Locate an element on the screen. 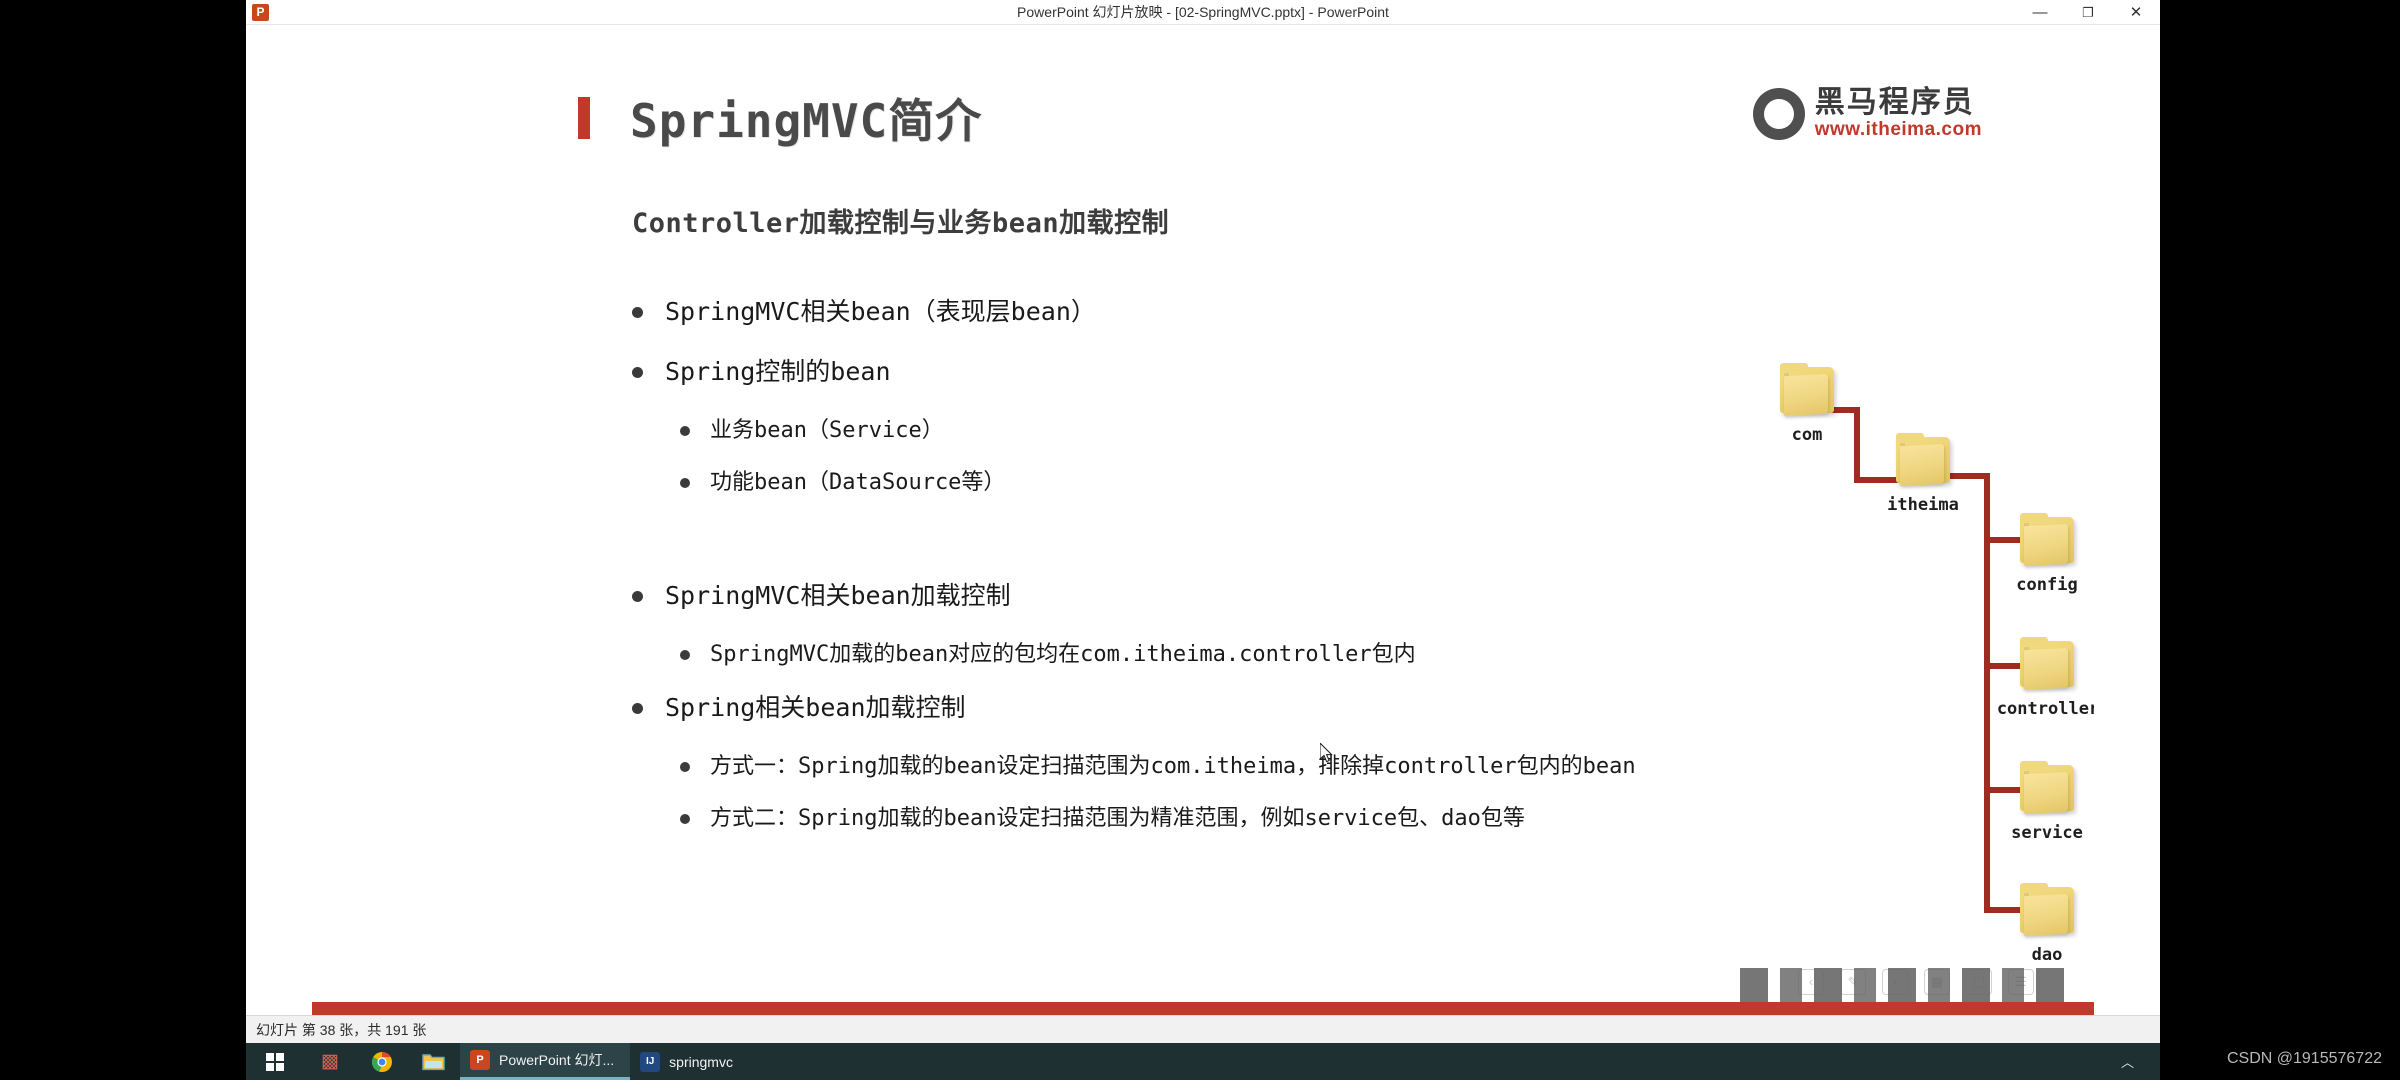 Image resolution: width=2400 pixels, height=1080 pixels. slide-bottom-band is located at coordinates (1203, 1008).